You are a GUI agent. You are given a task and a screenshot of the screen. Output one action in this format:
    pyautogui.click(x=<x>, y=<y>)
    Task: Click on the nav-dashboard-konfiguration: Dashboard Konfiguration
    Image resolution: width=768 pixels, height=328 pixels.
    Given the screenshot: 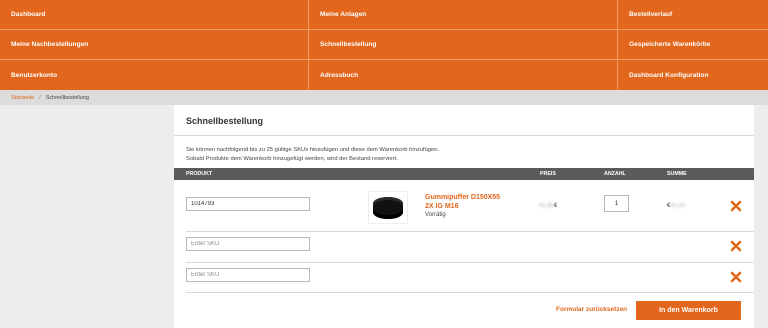 What is the action you would take?
    pyautogui.click(x=693, y=75)
    